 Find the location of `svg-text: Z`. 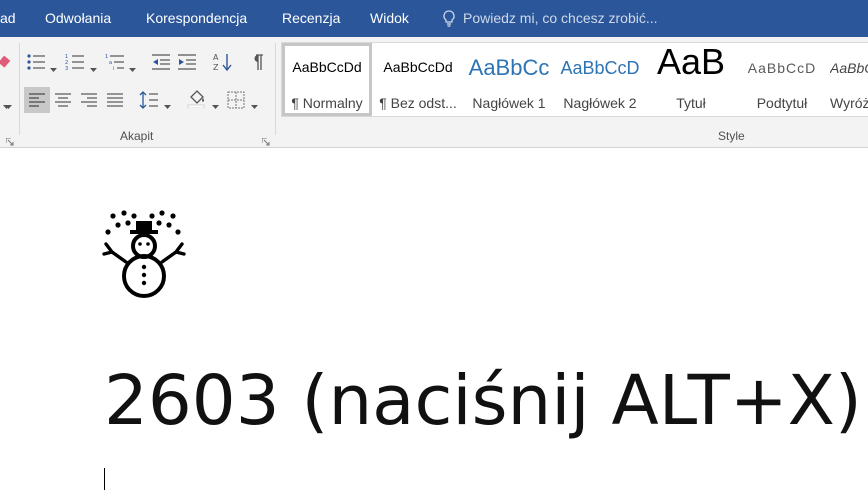

svg-text: Z is located at coordinates (216, 67).